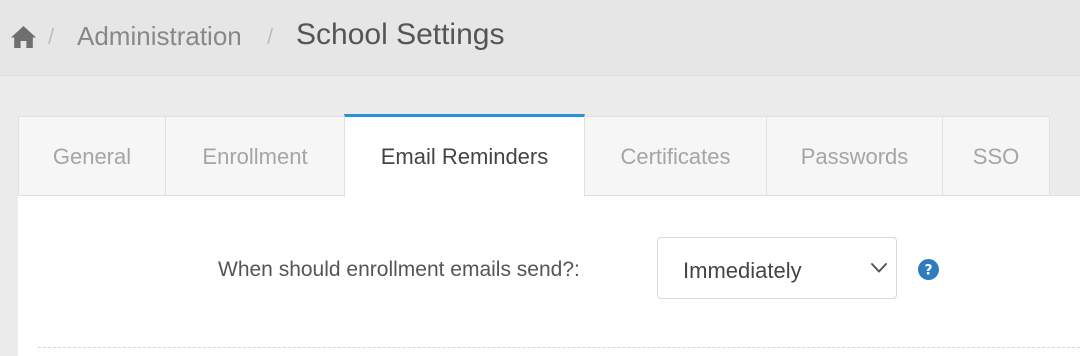 The height and width of the screenshot is (356, 1080). Describe the element at coordinates (742, 270) in the screenshot. I see `enrollment-emails-selected-value: Immediately` at that location.